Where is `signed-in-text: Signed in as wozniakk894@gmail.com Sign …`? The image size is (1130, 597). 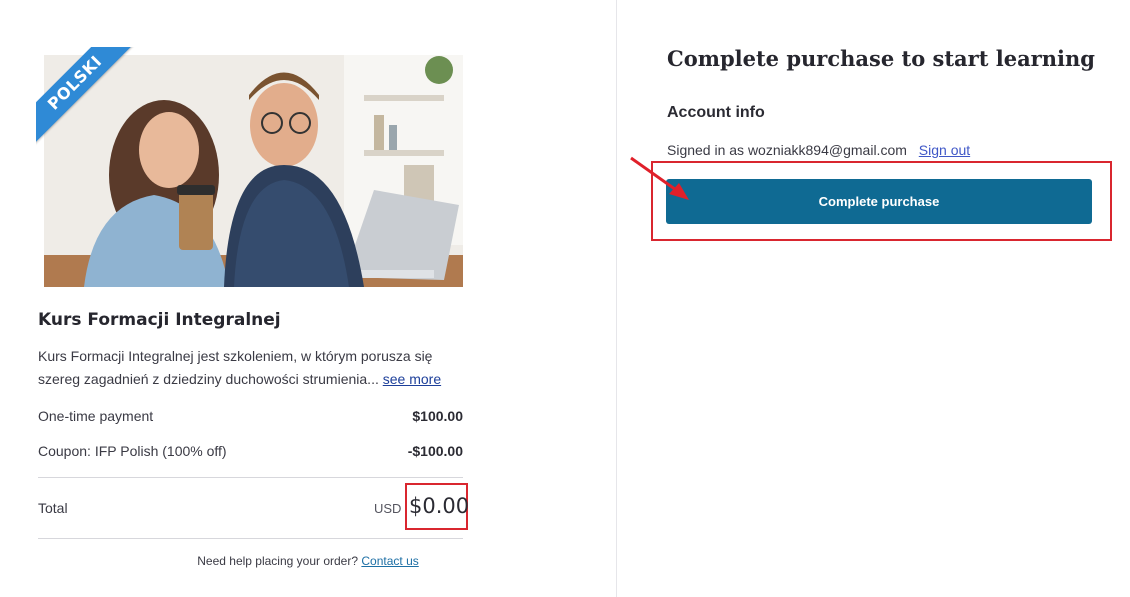 signed-in-text: Signed in as wozniakk894@gmail.com Sign … is located at coordinates (818, 150).